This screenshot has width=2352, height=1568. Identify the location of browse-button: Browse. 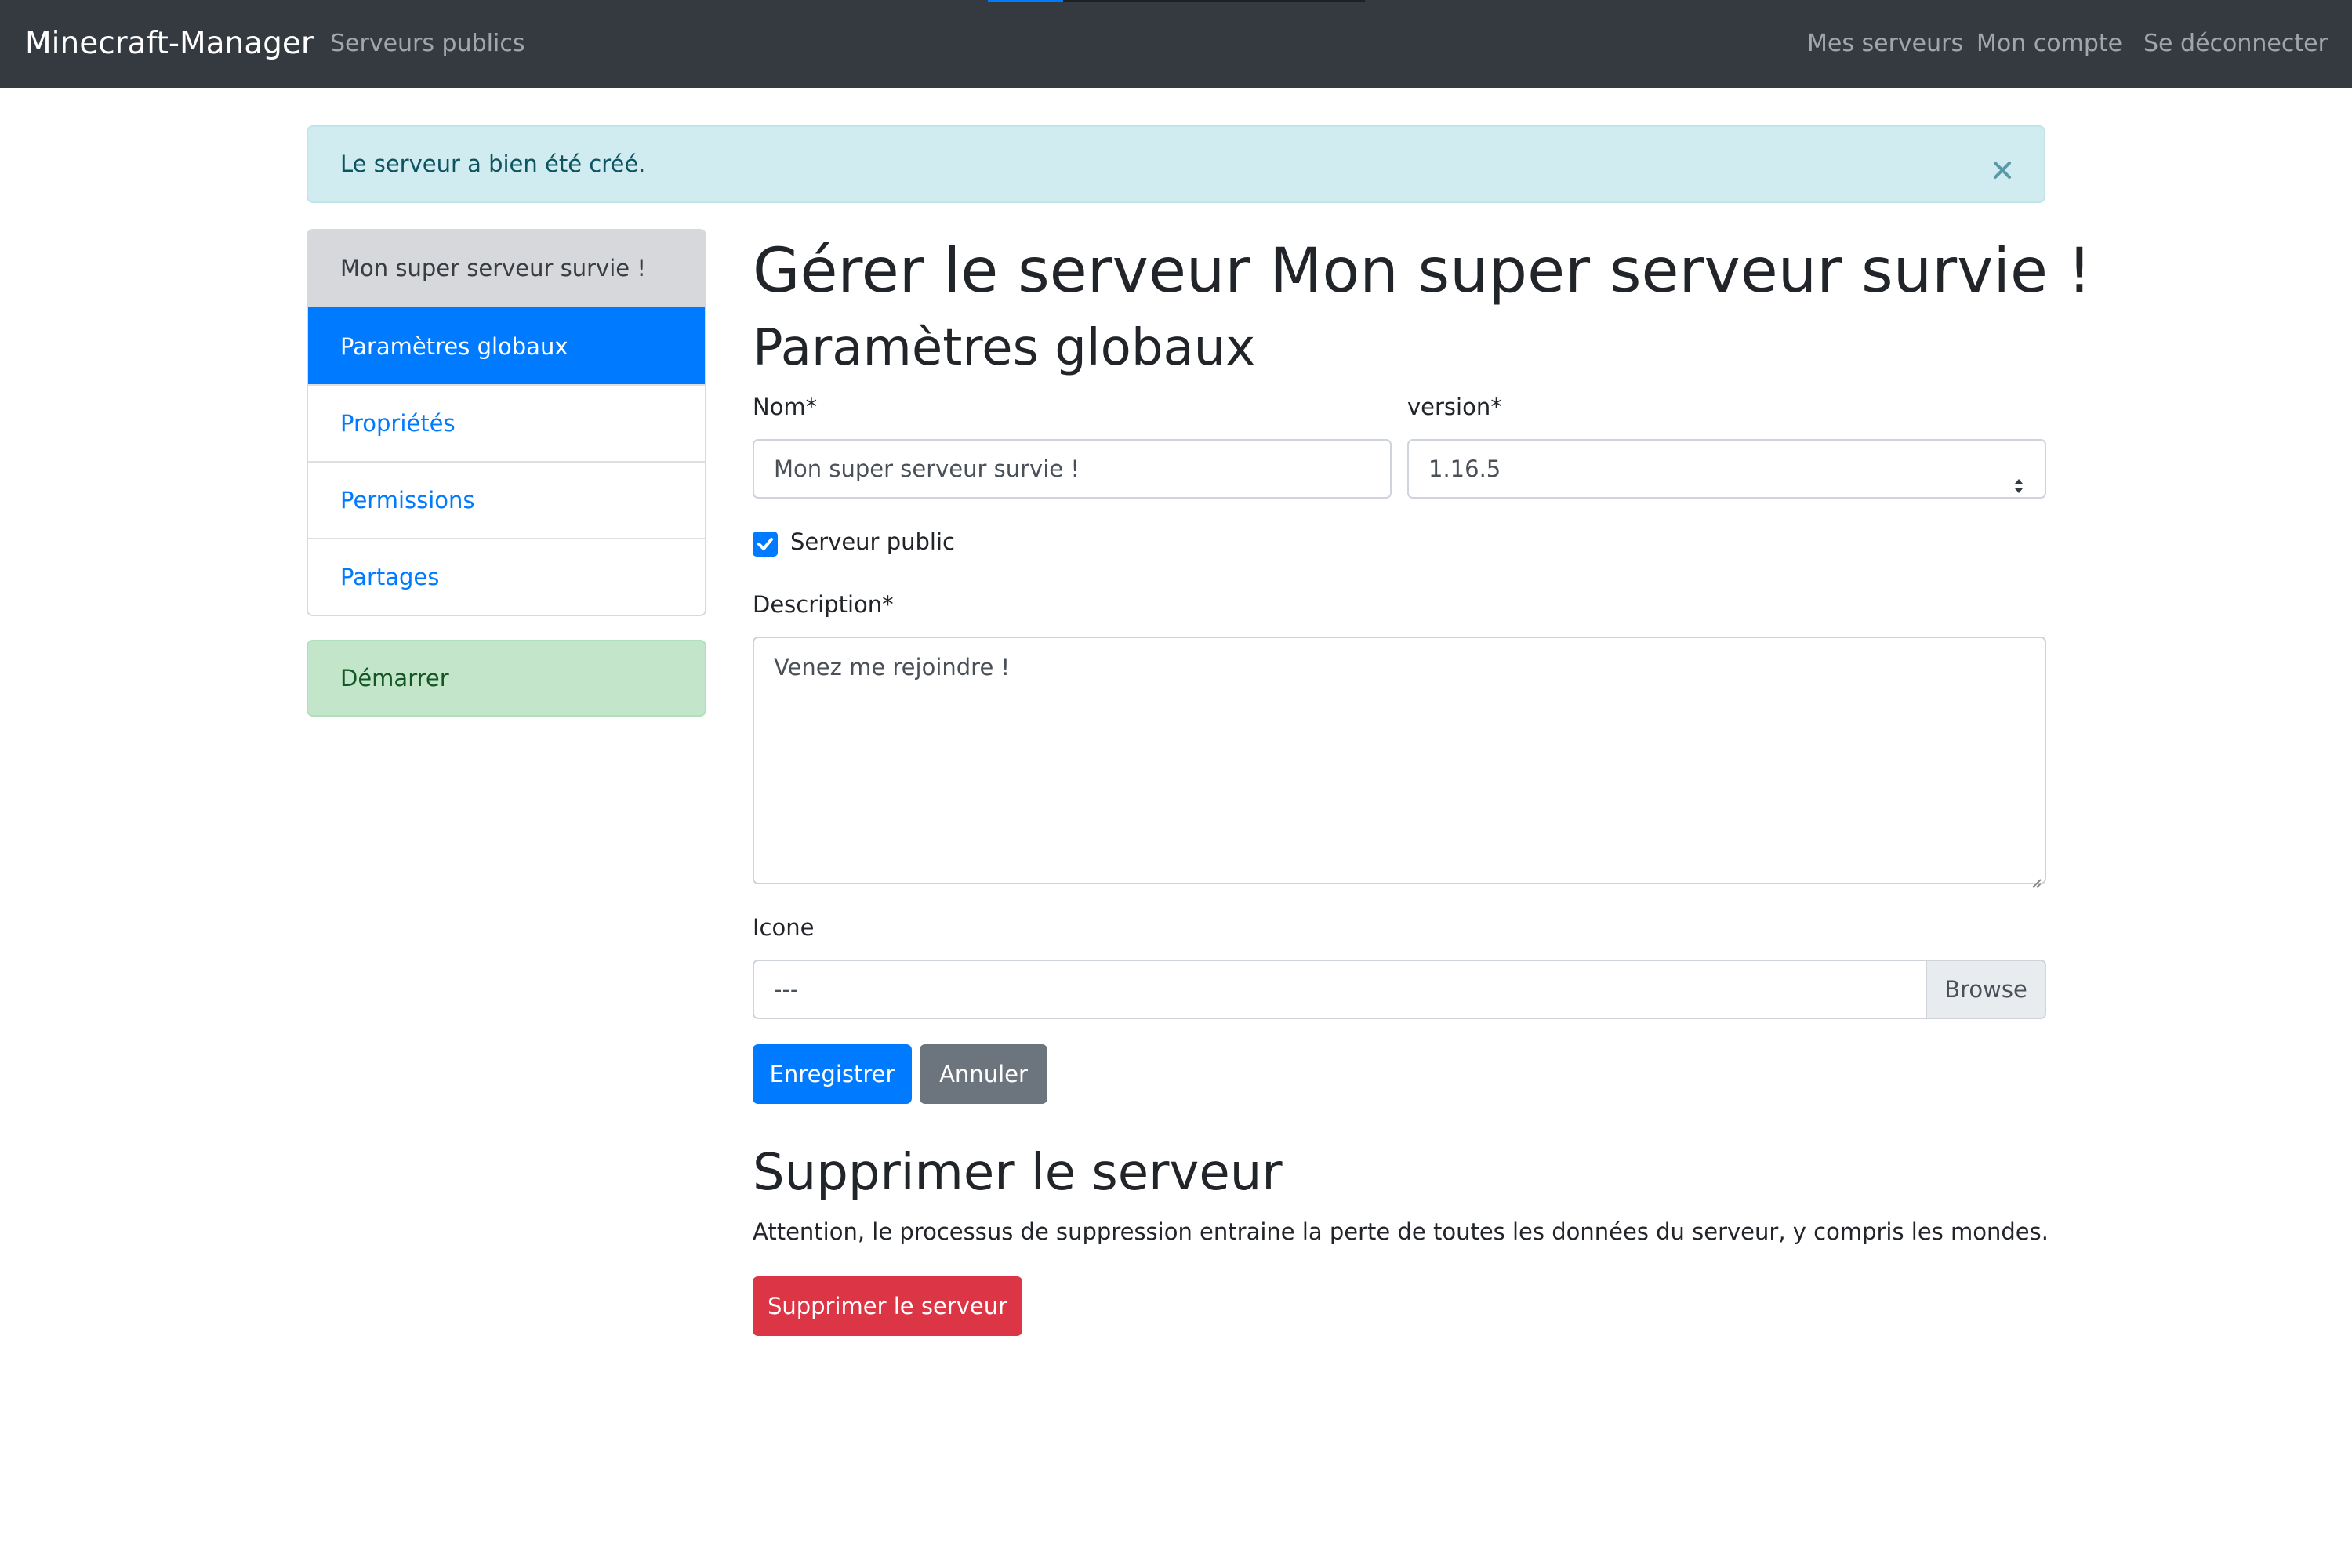
(1985, 989).